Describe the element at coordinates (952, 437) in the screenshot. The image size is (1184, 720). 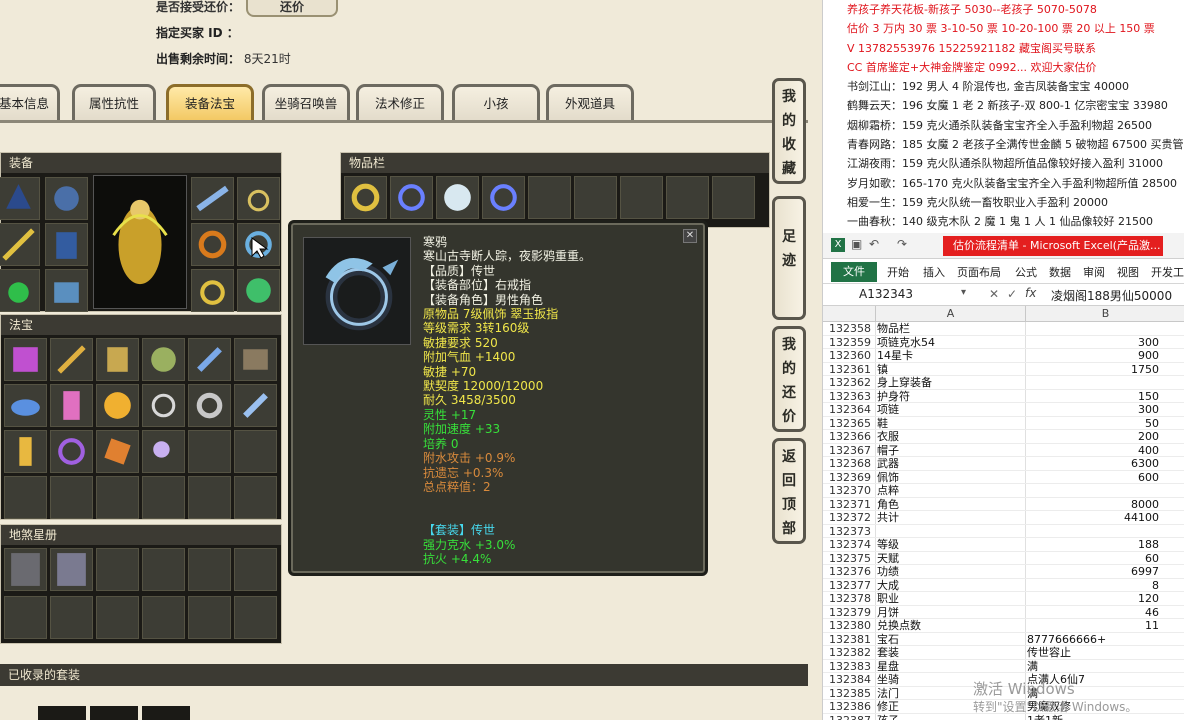
I see `cell-a: 衣服` at that location.